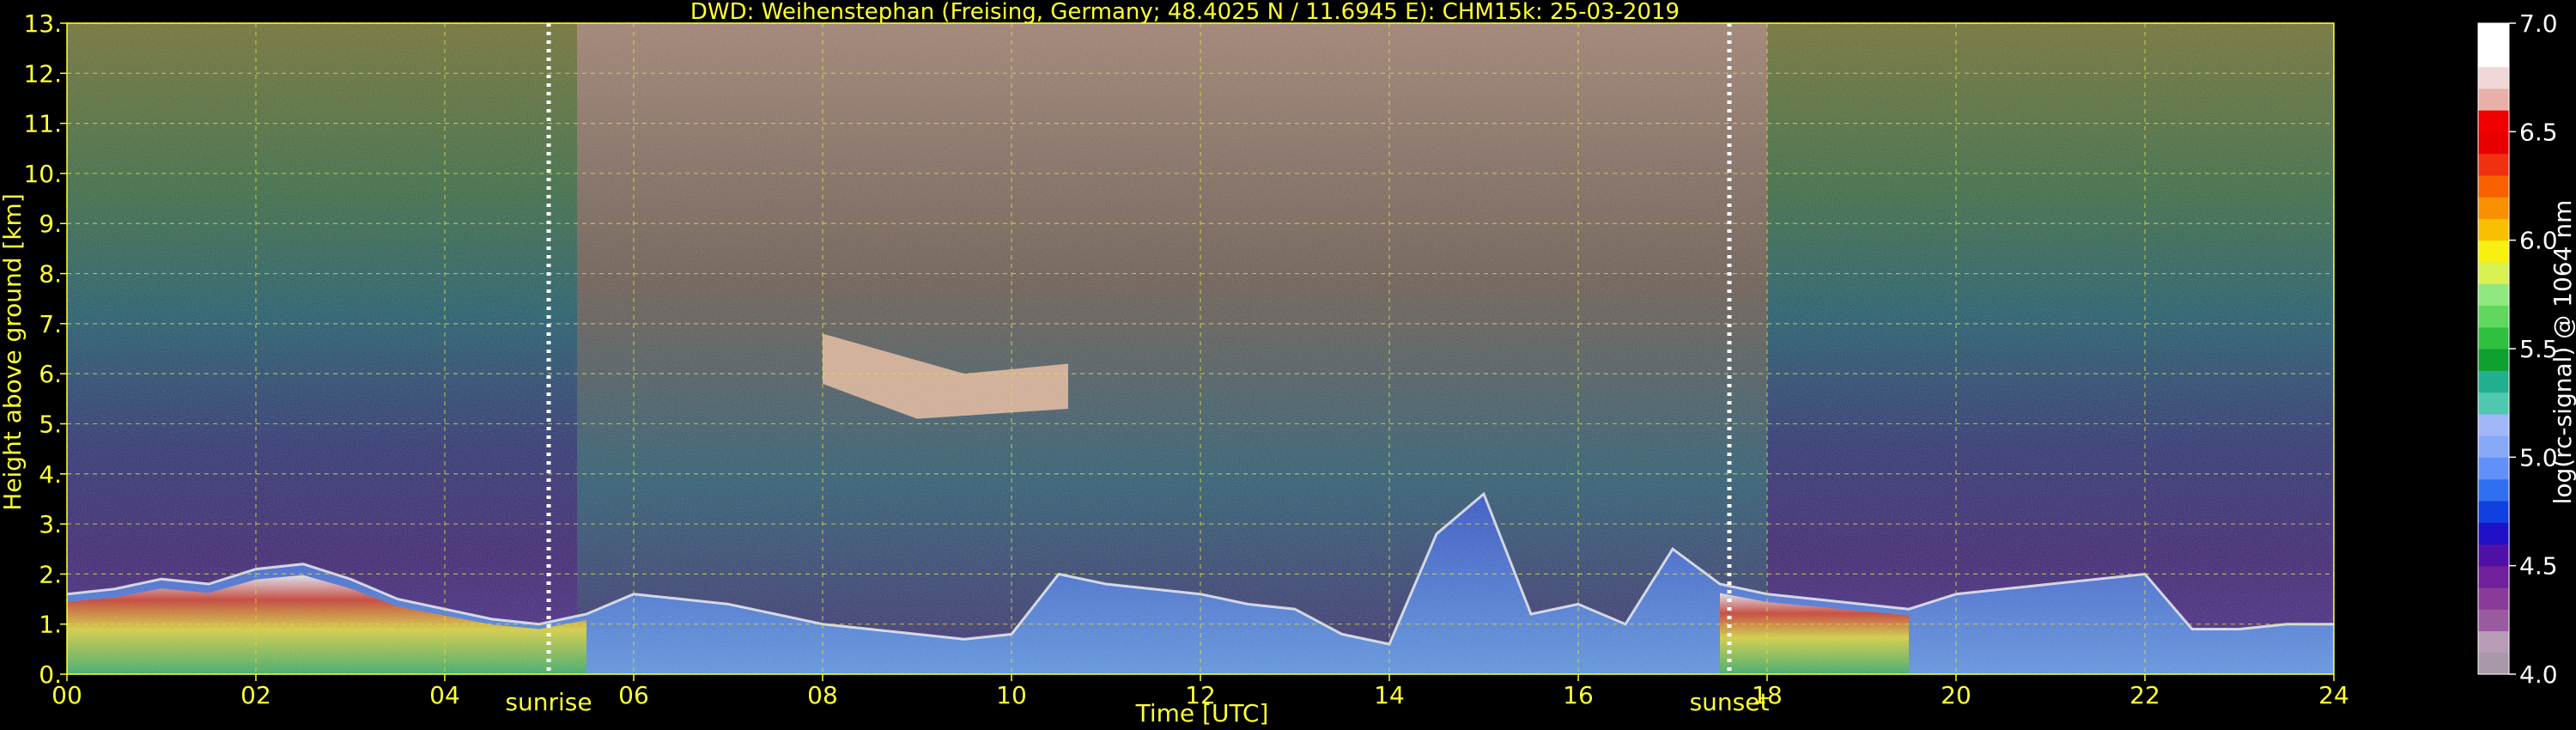 The image size is (2576, 730). Describe the element at coordinates (2538, 674) in the screenshot. I see `colorbar-tick-label: 4.0` at that location.